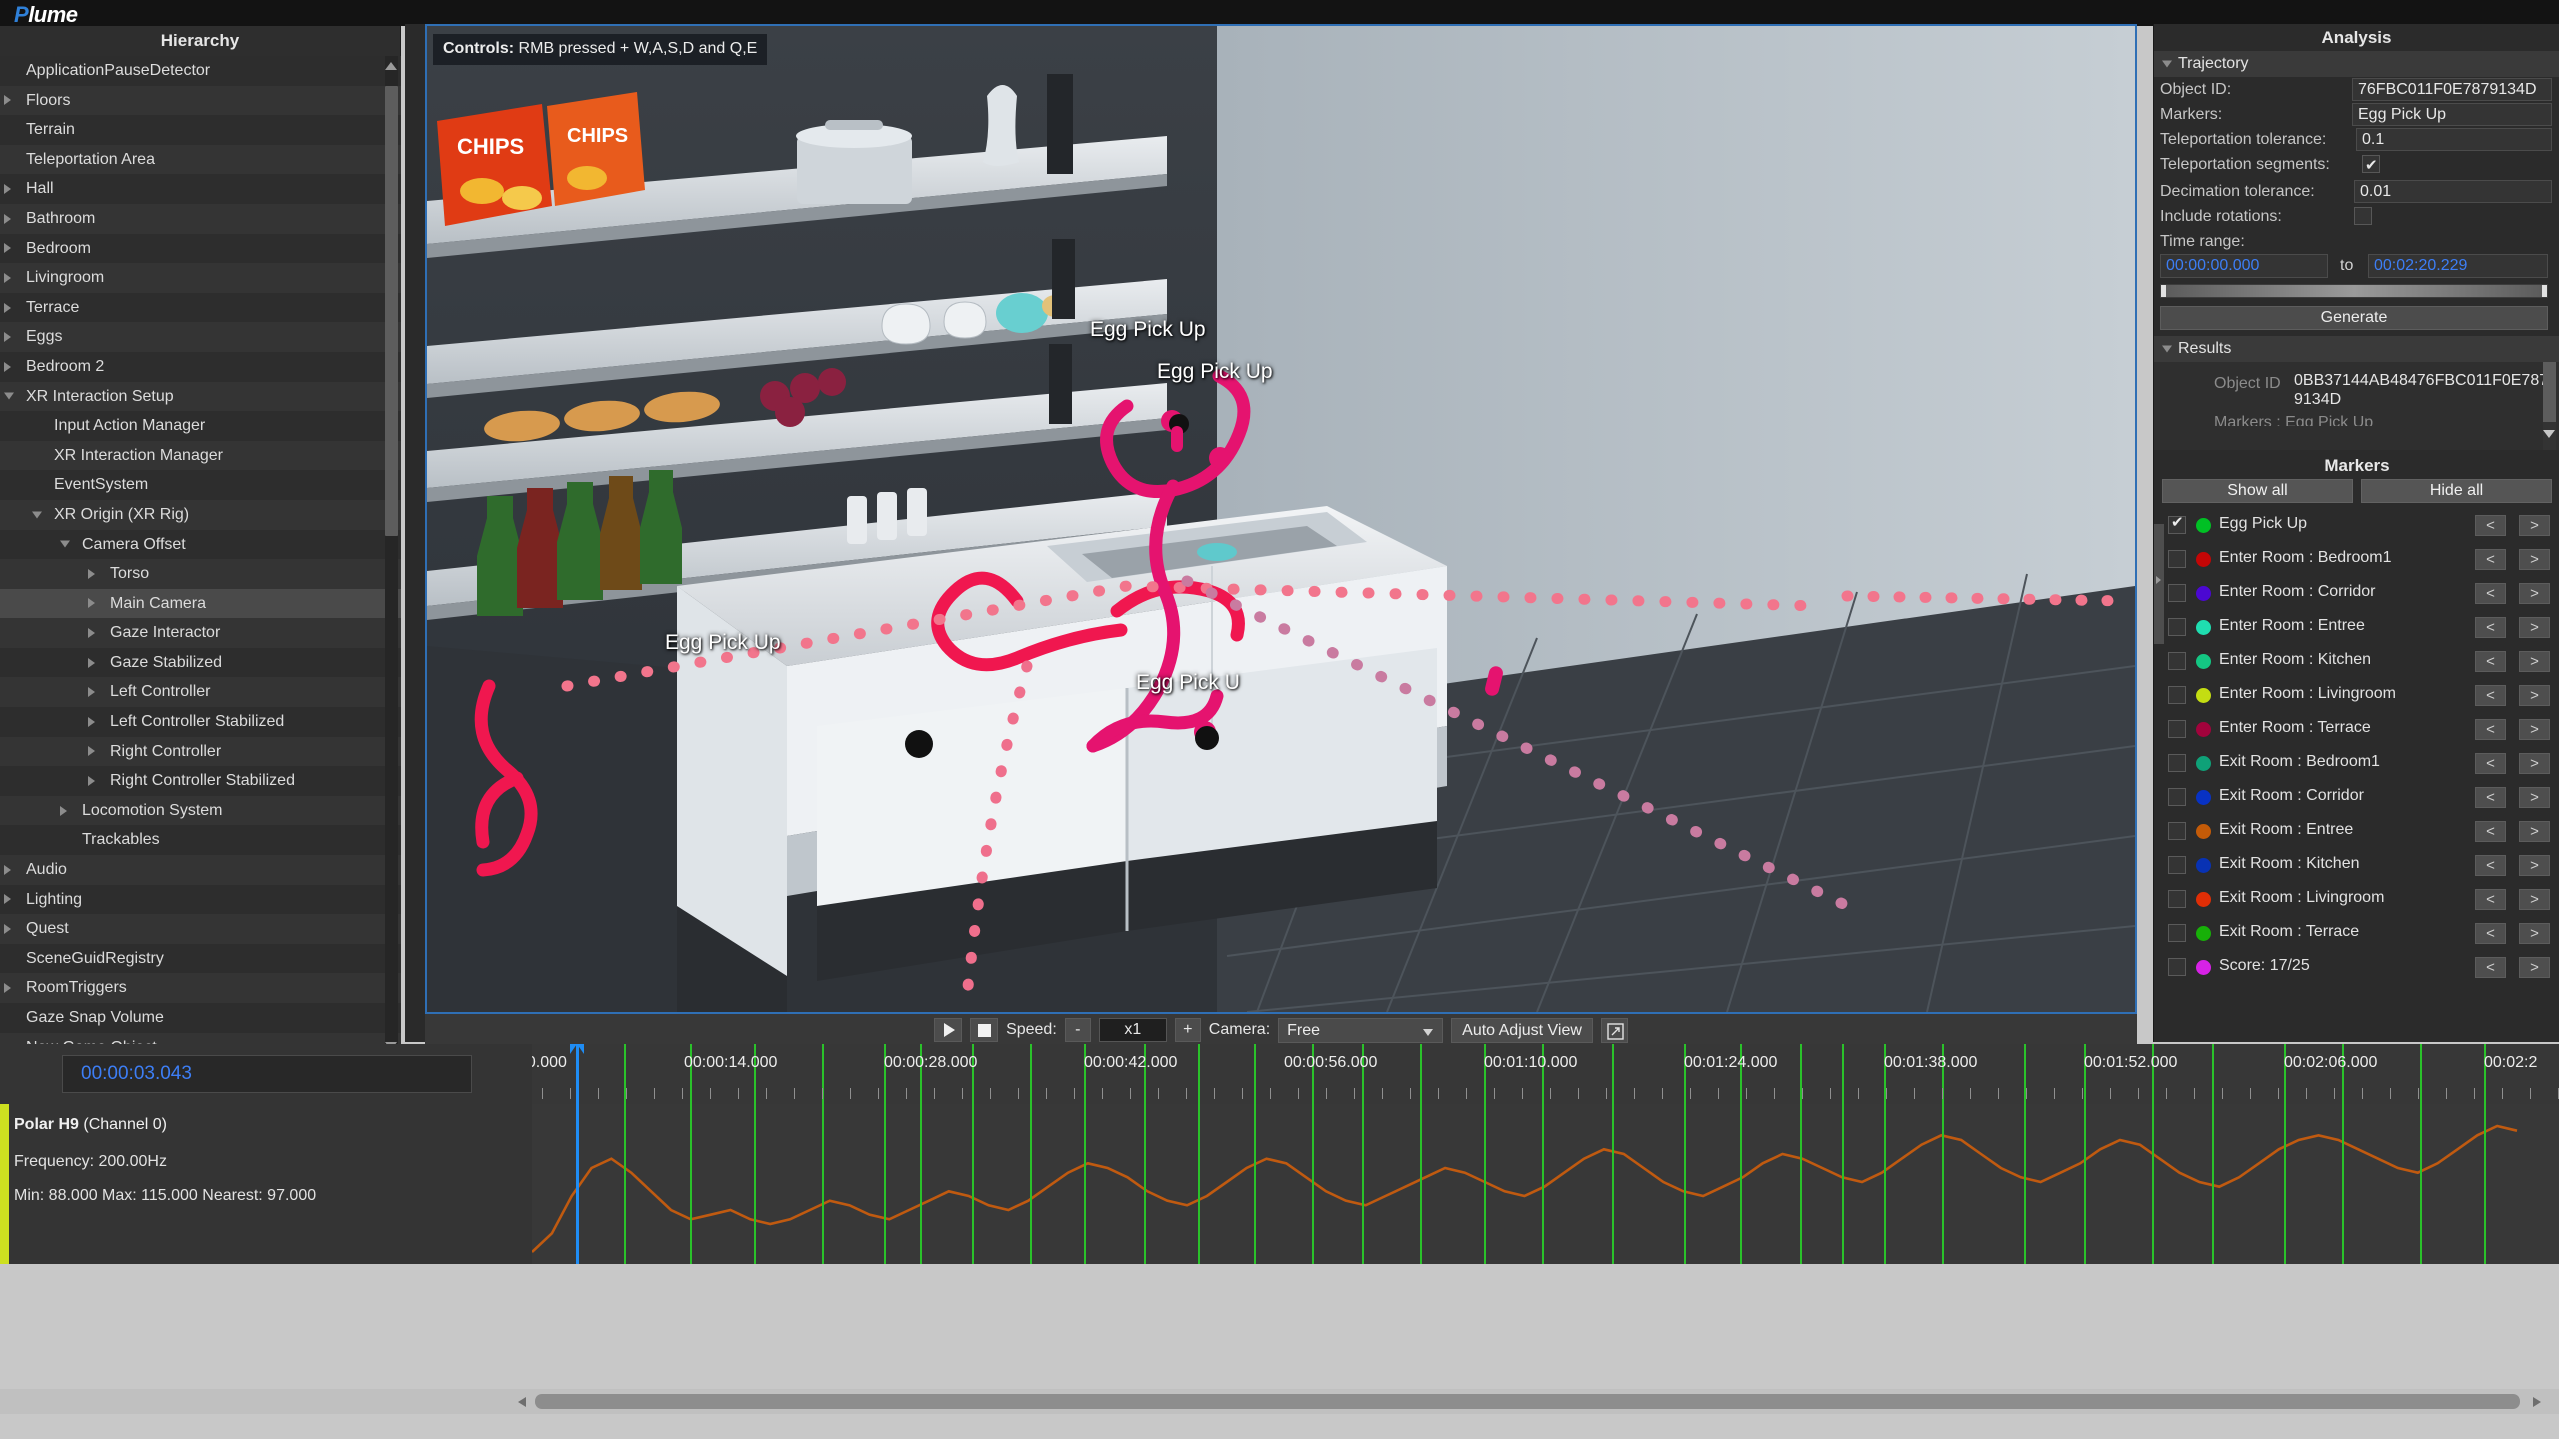  Describe the element at coordinates (200, 278) in the screenshot. I see `hierarchy-item-livingroom: Livingroom` at that location.